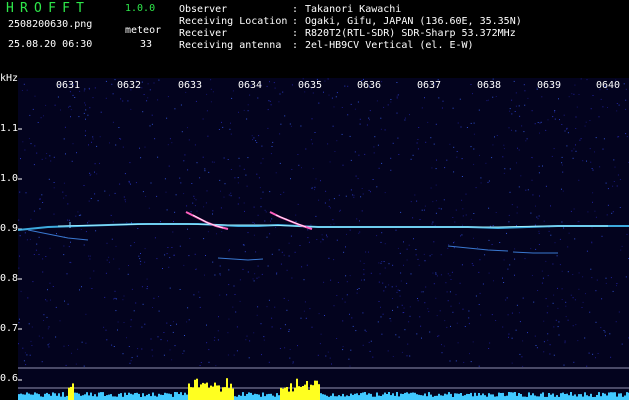 This screenshot has width=629, height=400. Describe the element at coordinates (535, 252) in the screenshot. I see `secondary-trace` at that location.